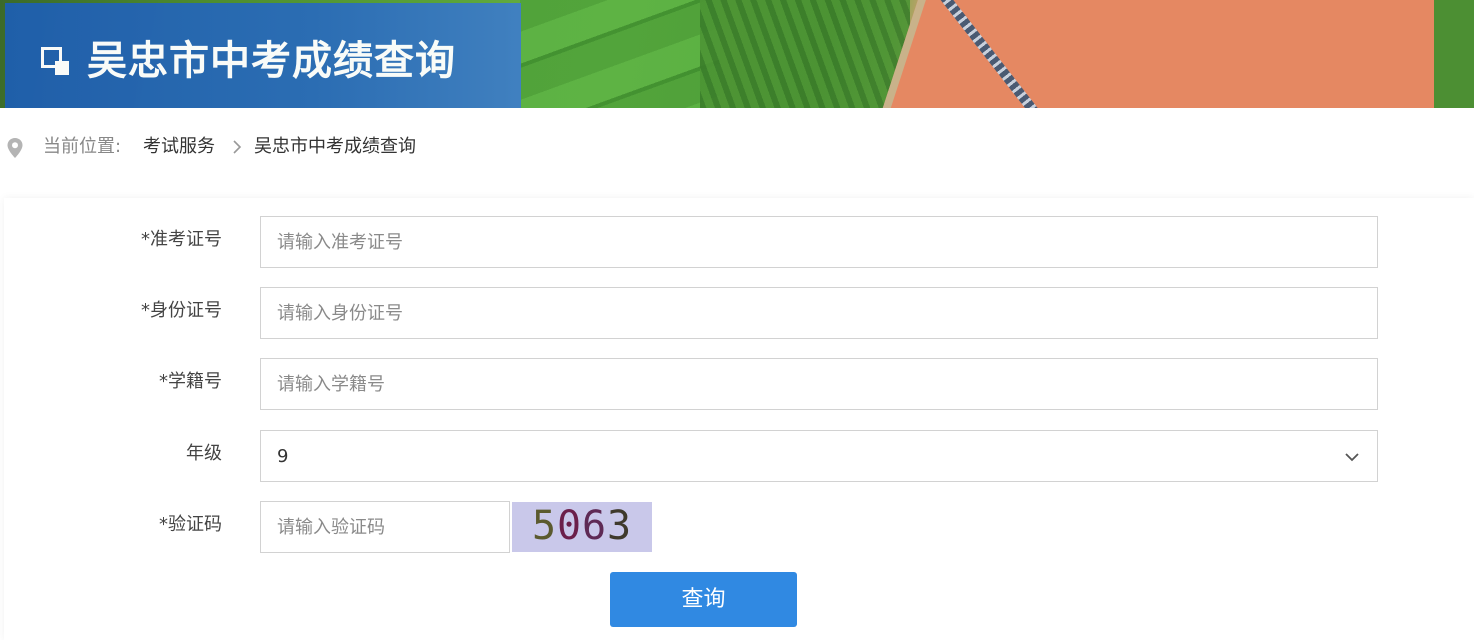 The height and width of the screenshot is (640, 1474). I want to click on chevron-right-icon, so click(237, 147).